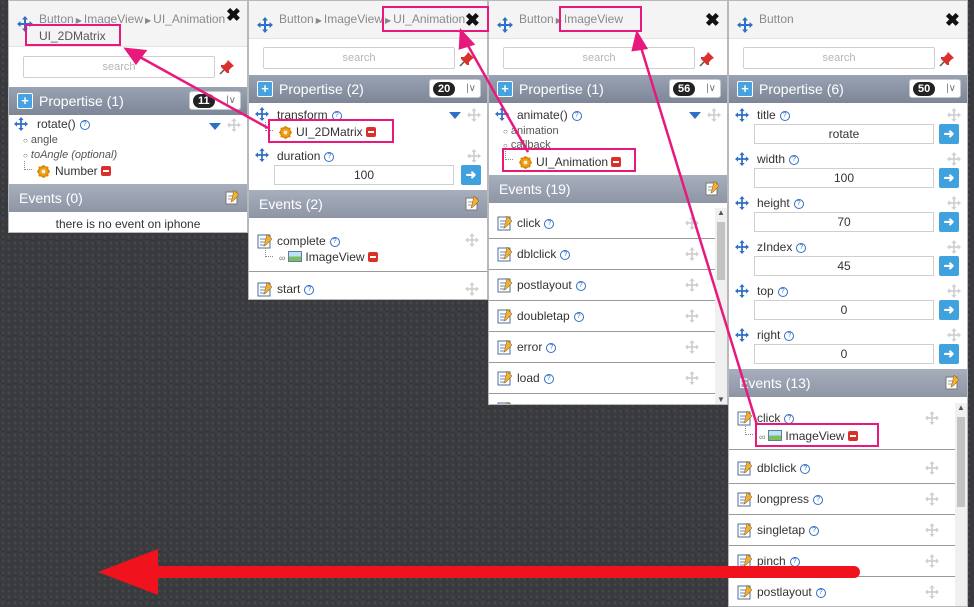 This screenshot has width=974, height=607. Describe the element at coordinates (215, 100) in the screenshot. I see `count-select: 11 |∨` at that location.